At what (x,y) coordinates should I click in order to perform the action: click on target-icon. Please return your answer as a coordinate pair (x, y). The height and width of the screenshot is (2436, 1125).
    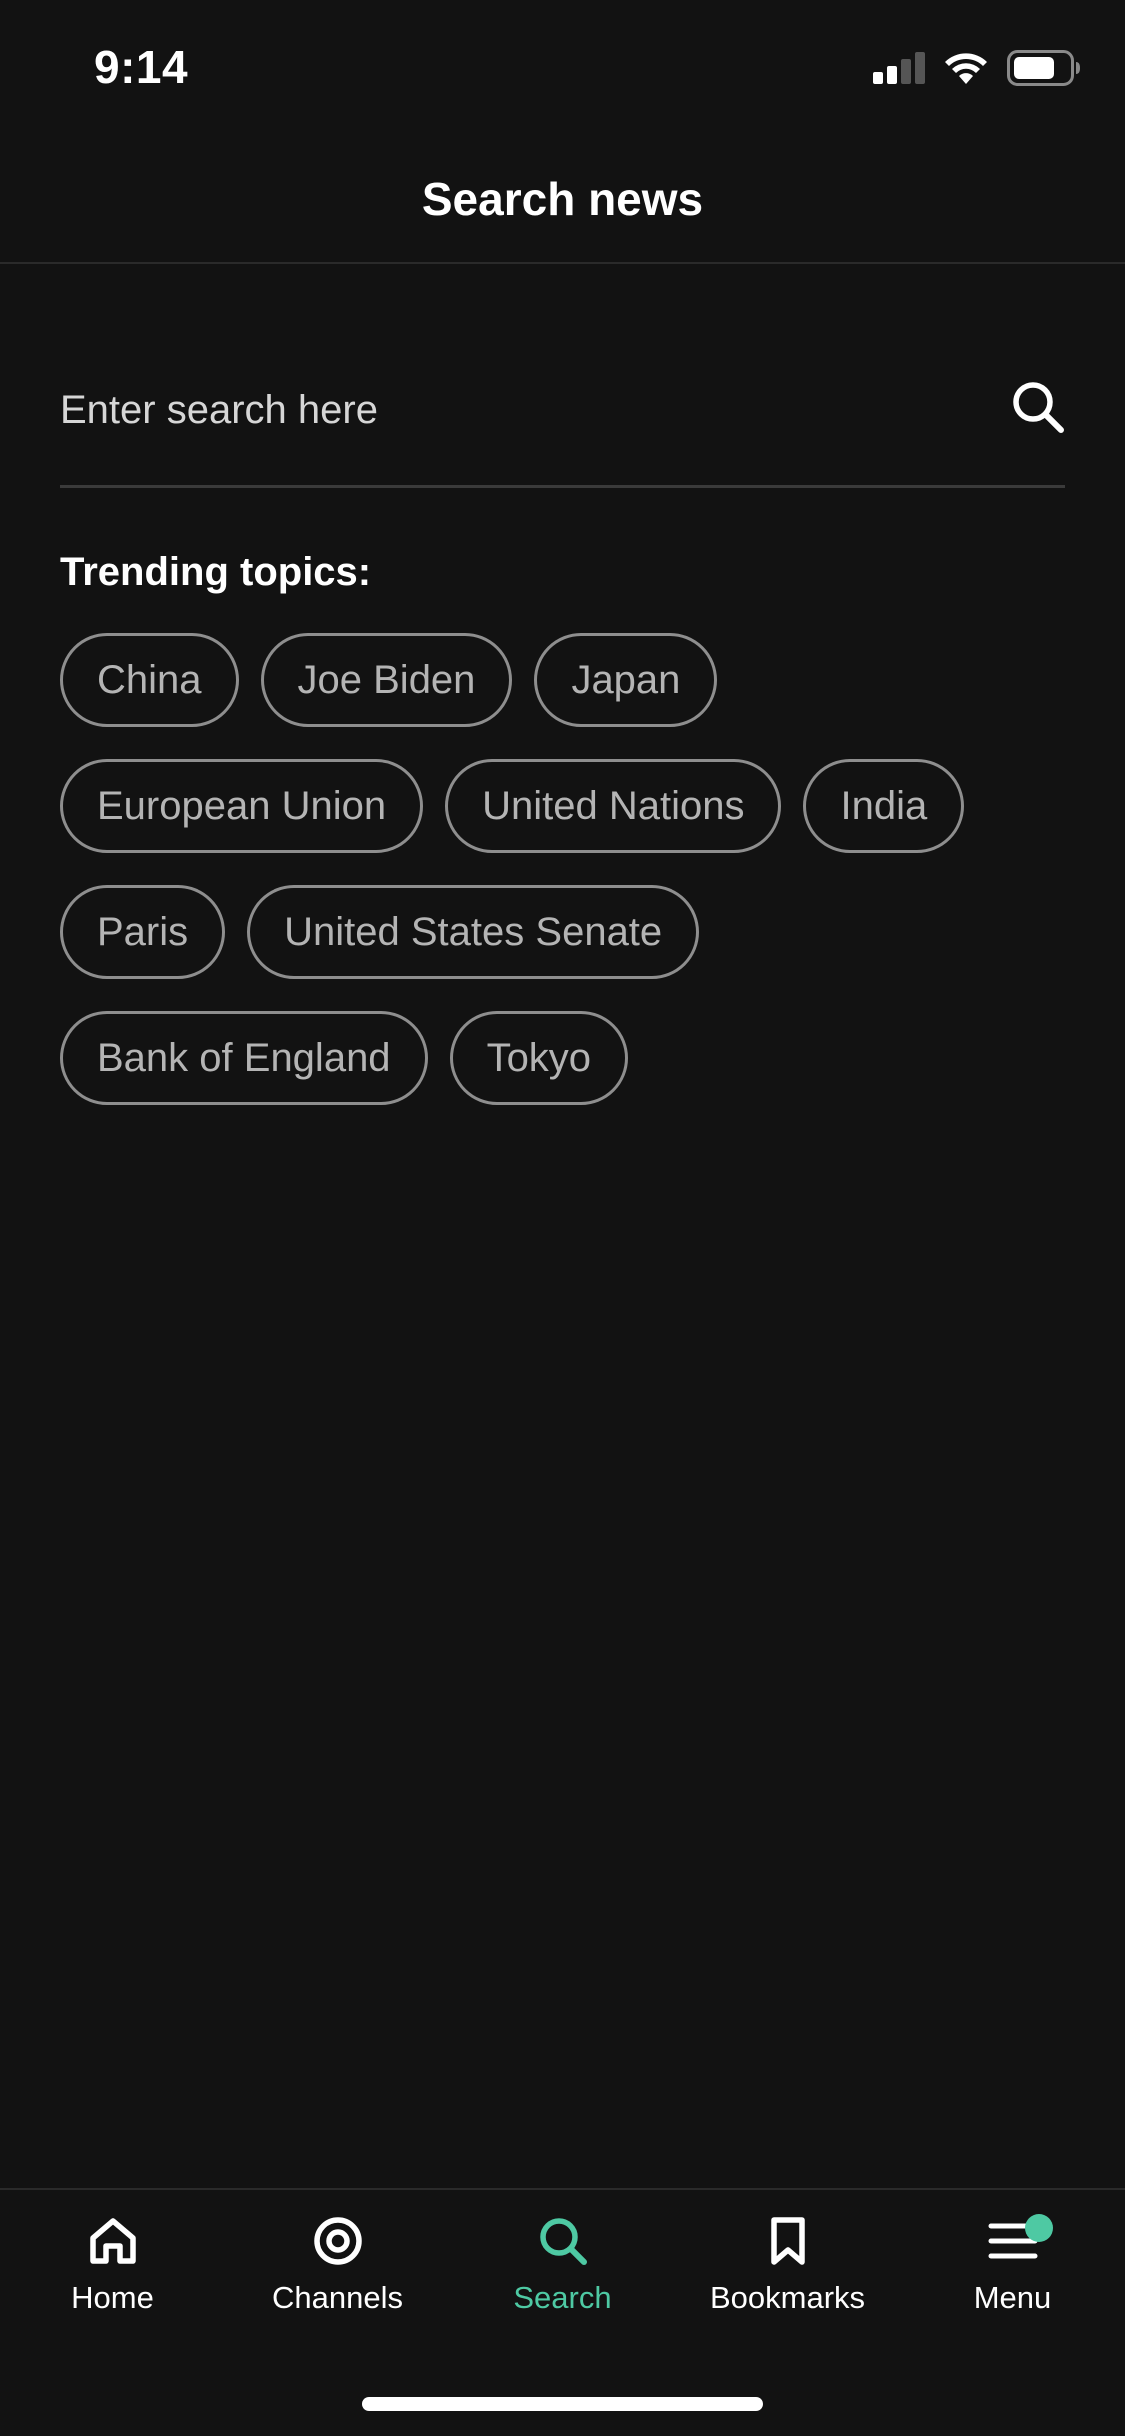
    Looking at the image, I should click on (337, 2241).